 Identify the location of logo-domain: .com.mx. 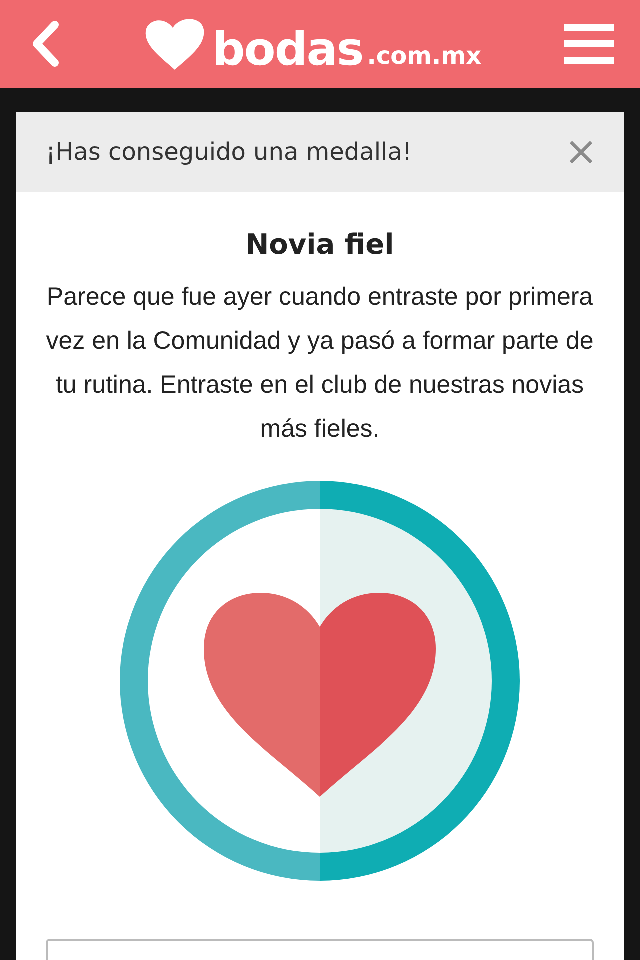
(424, 56).